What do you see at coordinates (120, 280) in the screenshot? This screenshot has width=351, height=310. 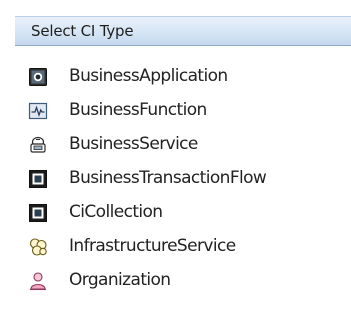 I see `ci-type-label: Organization` at bounding box center [120, 280].